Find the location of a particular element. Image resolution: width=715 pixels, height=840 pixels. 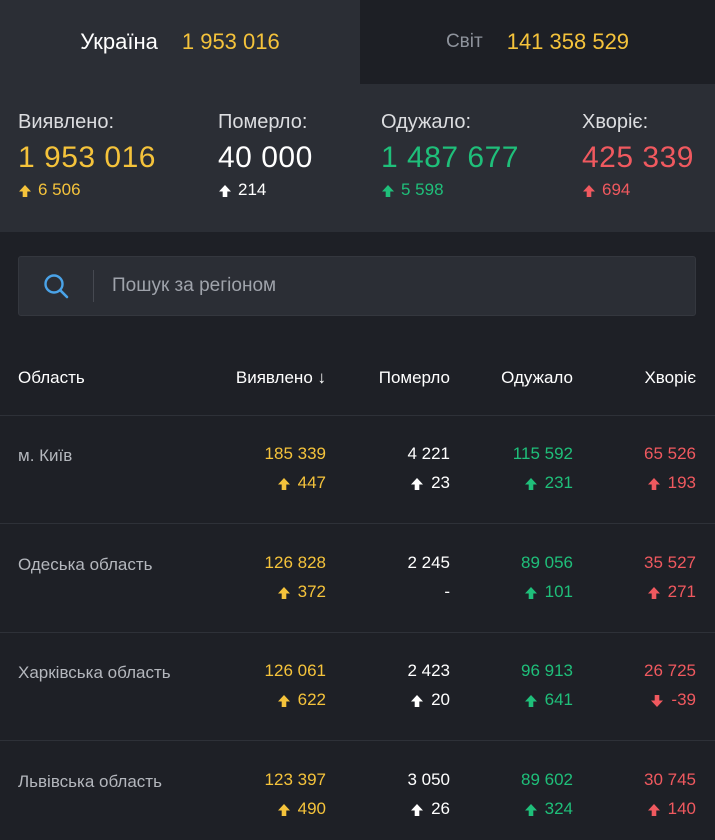

detected-cell: 123 397 490 is located at coordinates (295, 794).